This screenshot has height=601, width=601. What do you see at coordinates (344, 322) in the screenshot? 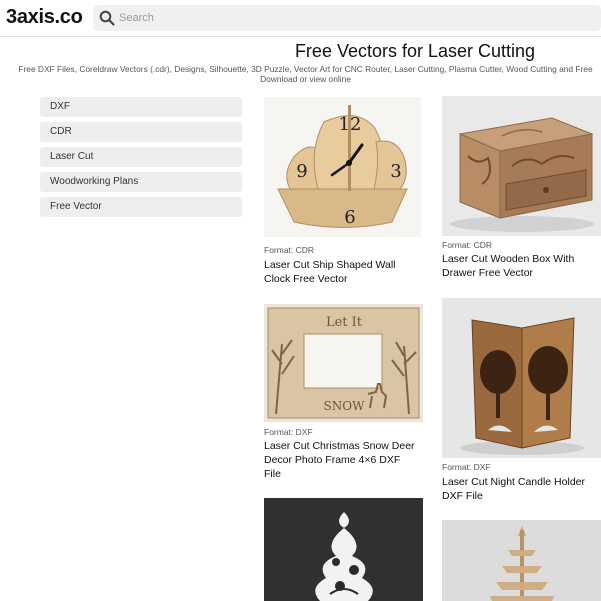
I see `frame-text-top: Let It` at bounding box center [344, 322].